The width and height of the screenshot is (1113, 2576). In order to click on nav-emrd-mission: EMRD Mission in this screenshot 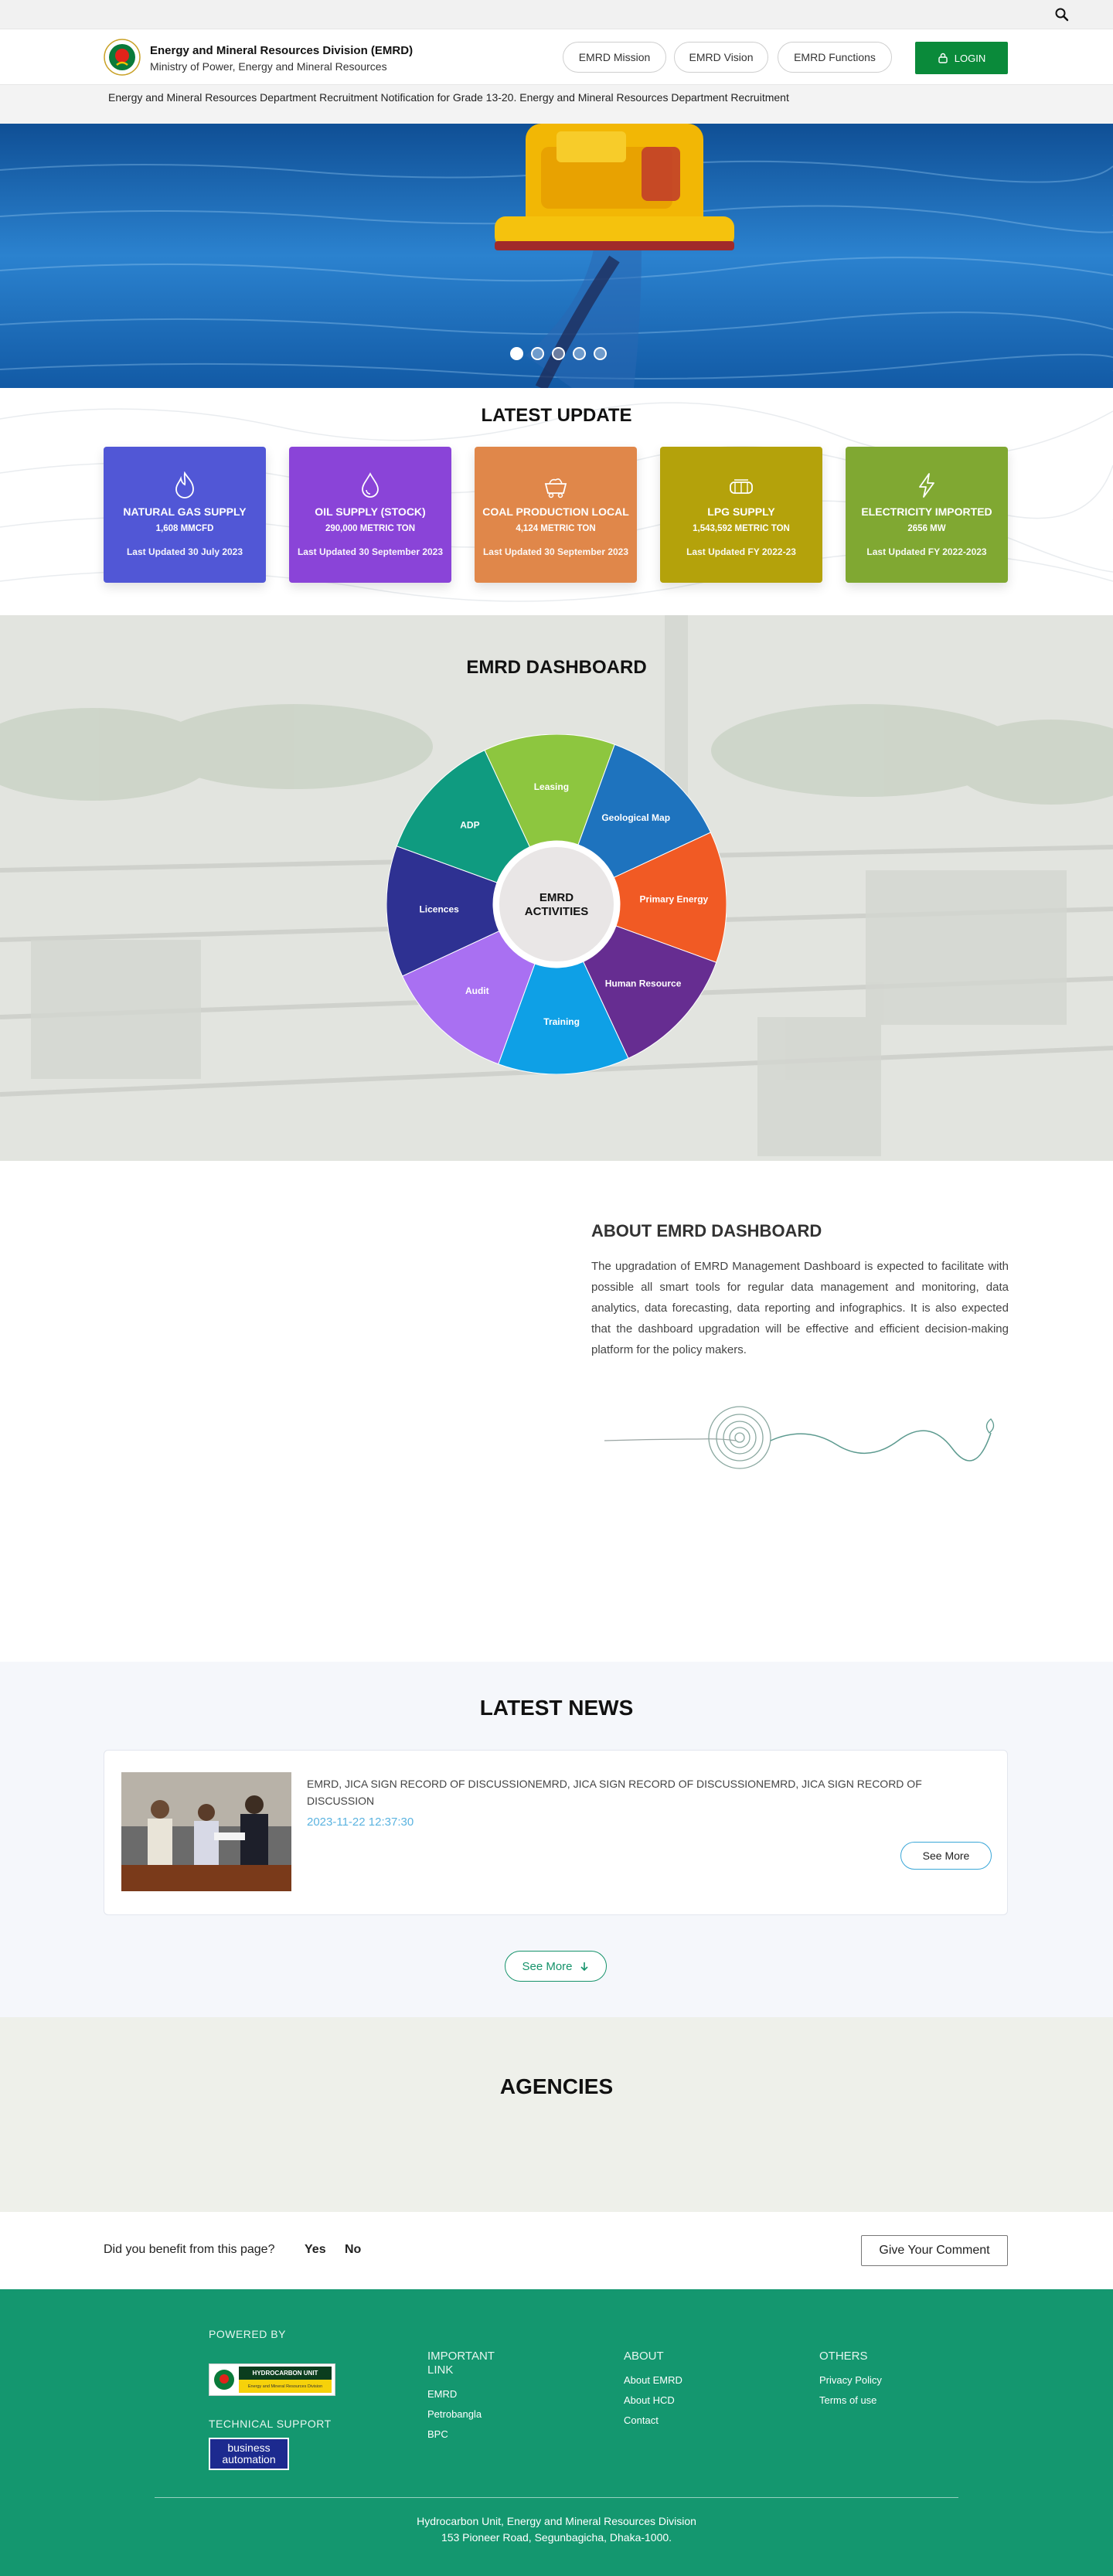, I will do `click(614, 57)`.